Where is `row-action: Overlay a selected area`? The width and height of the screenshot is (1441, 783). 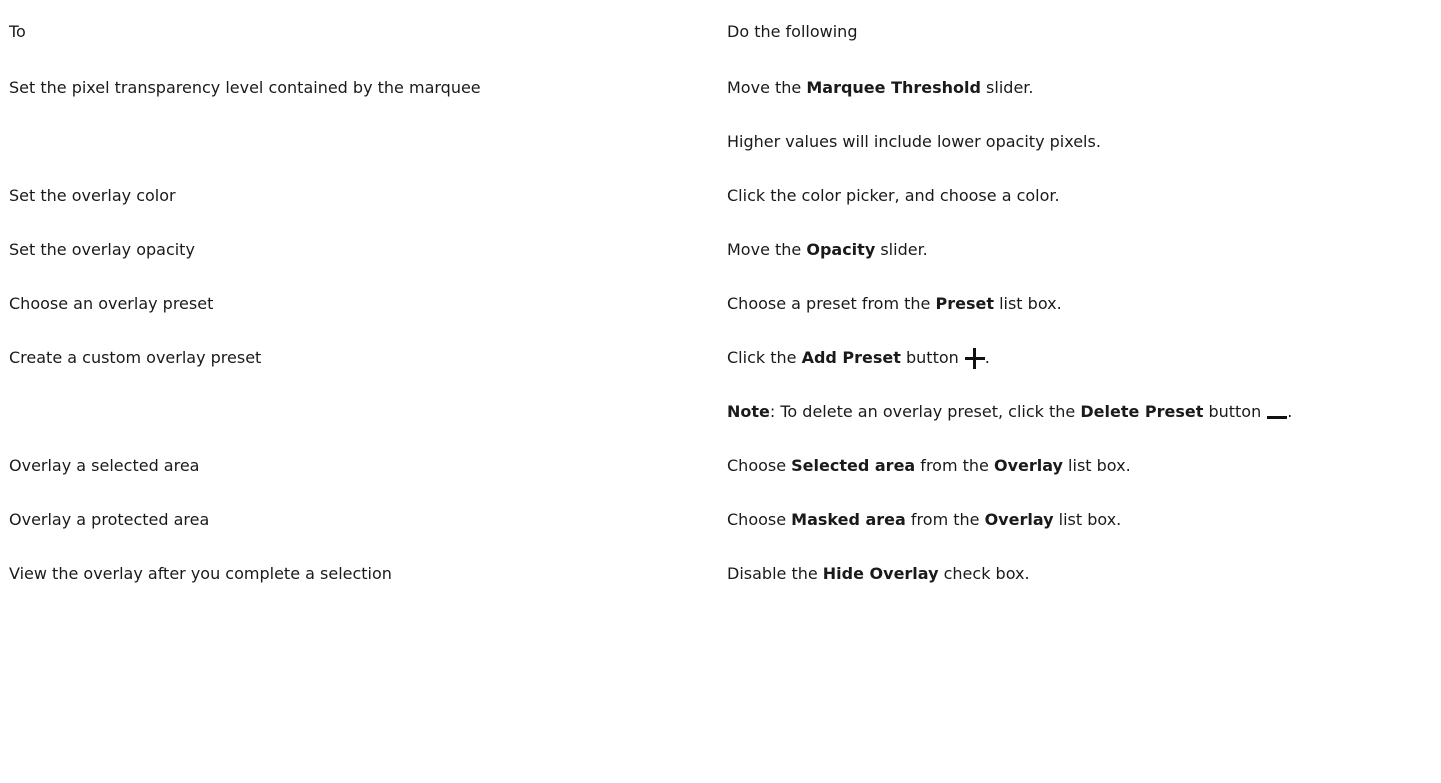
row-action: Overlay a selected area is located at coordinates (104, 465).